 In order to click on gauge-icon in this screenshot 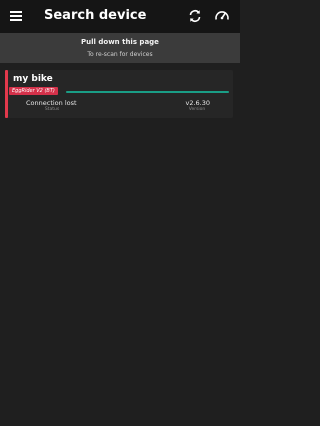, I will do `click(222, 16)`.